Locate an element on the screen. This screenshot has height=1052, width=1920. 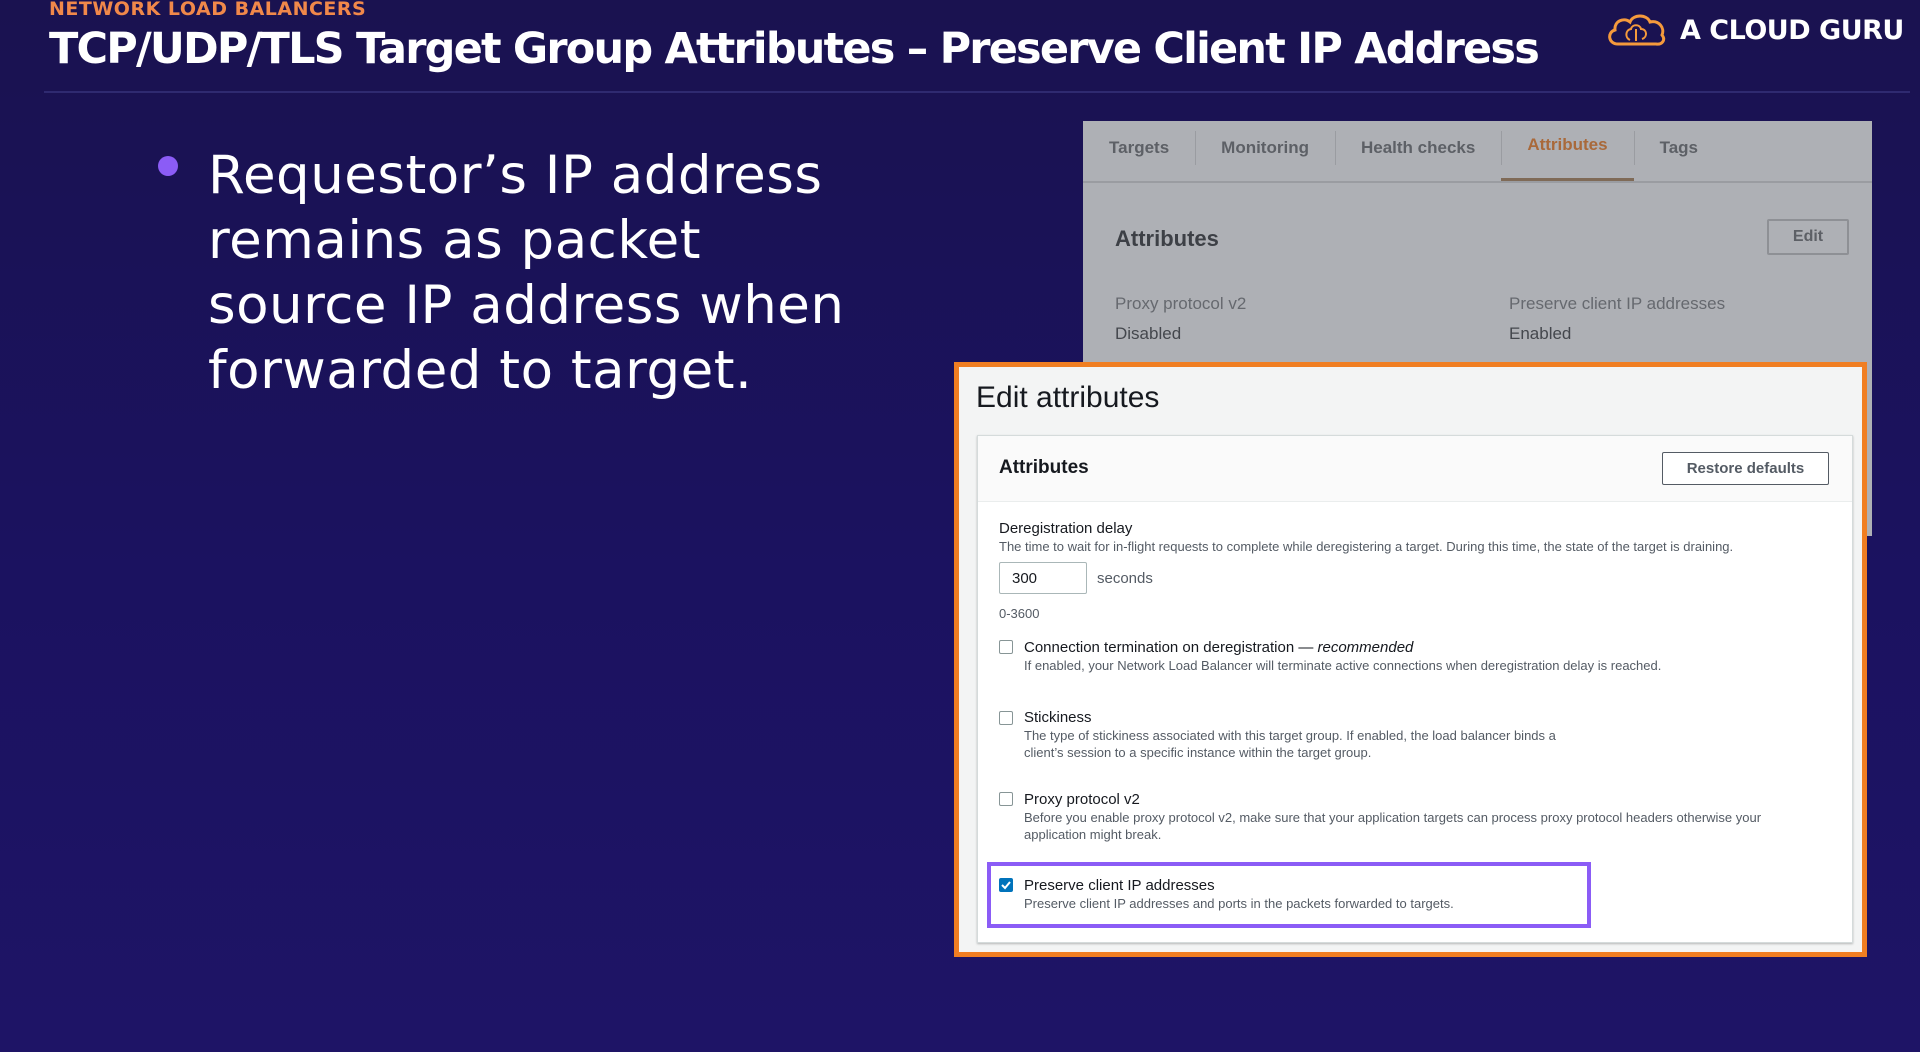
preserve-client-ip-highlight is located at coordinates (1289, 895).